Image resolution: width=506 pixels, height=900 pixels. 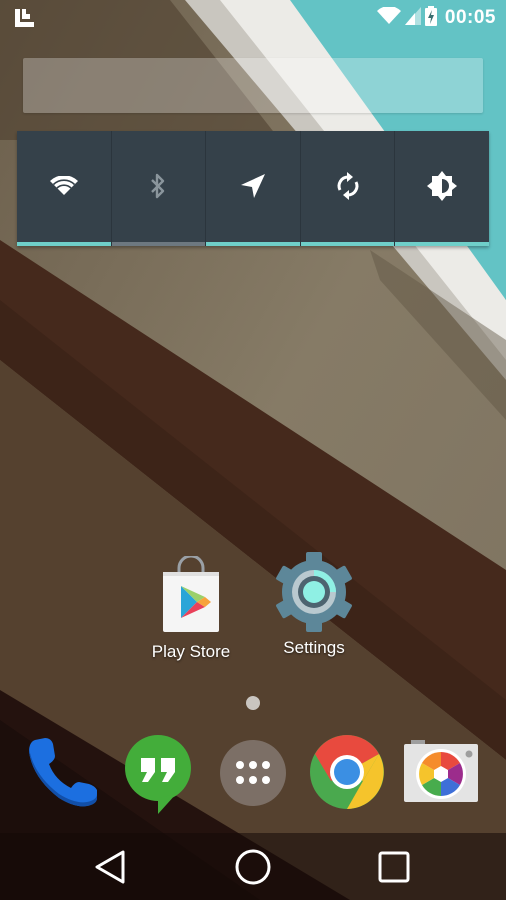 I want to click on cell-signal-icon, so click(x=412, y=18).